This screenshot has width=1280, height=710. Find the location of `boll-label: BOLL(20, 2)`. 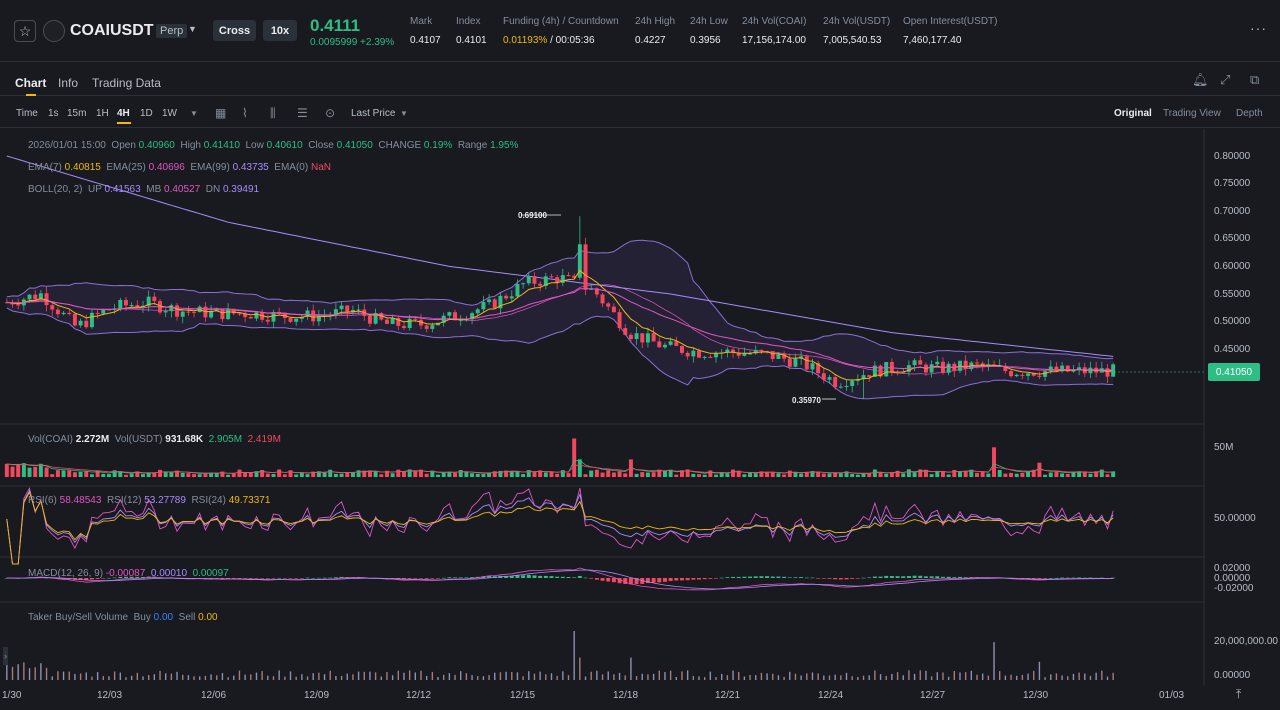

boll-label: BOLL(20, 2) is located at coordinates (55, 189).